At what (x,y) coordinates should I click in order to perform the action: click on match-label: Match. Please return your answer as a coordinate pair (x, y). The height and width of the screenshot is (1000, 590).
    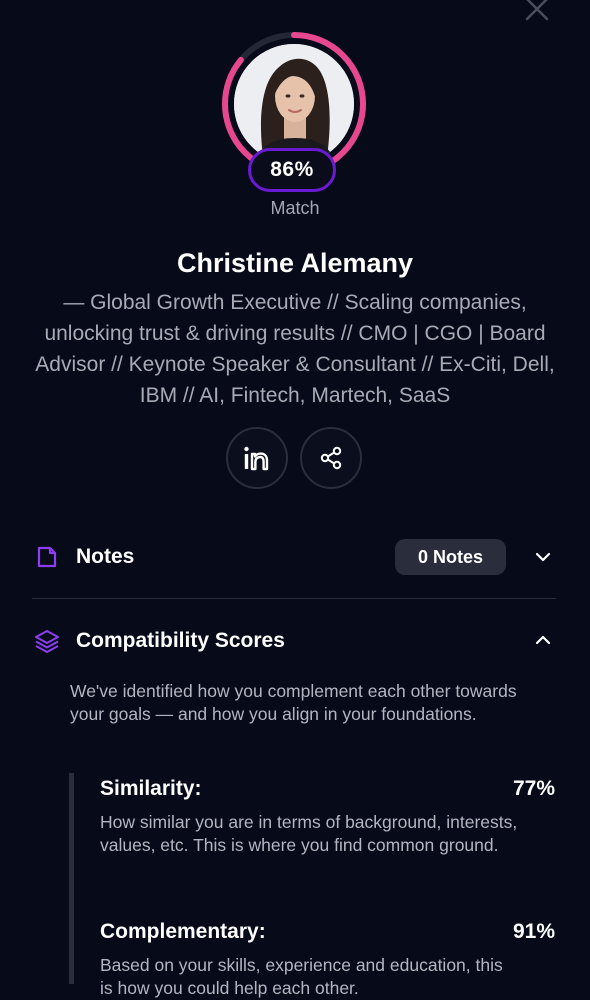
    Looking at the image, I should click on (295, 208).